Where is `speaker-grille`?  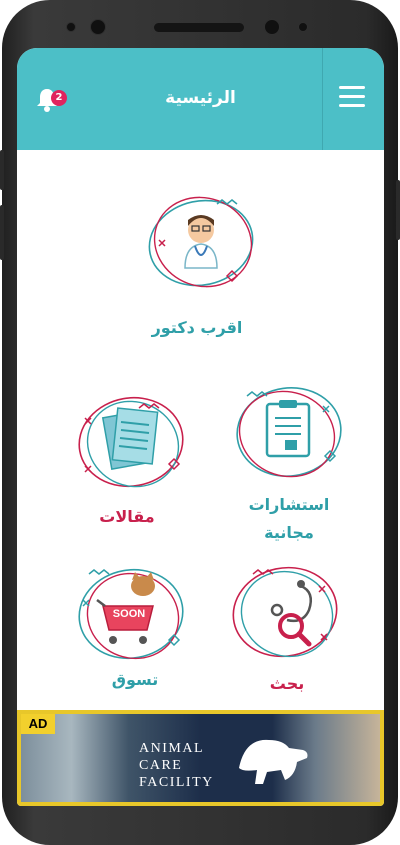
speaker-grille is located at coordinates (199, 27).